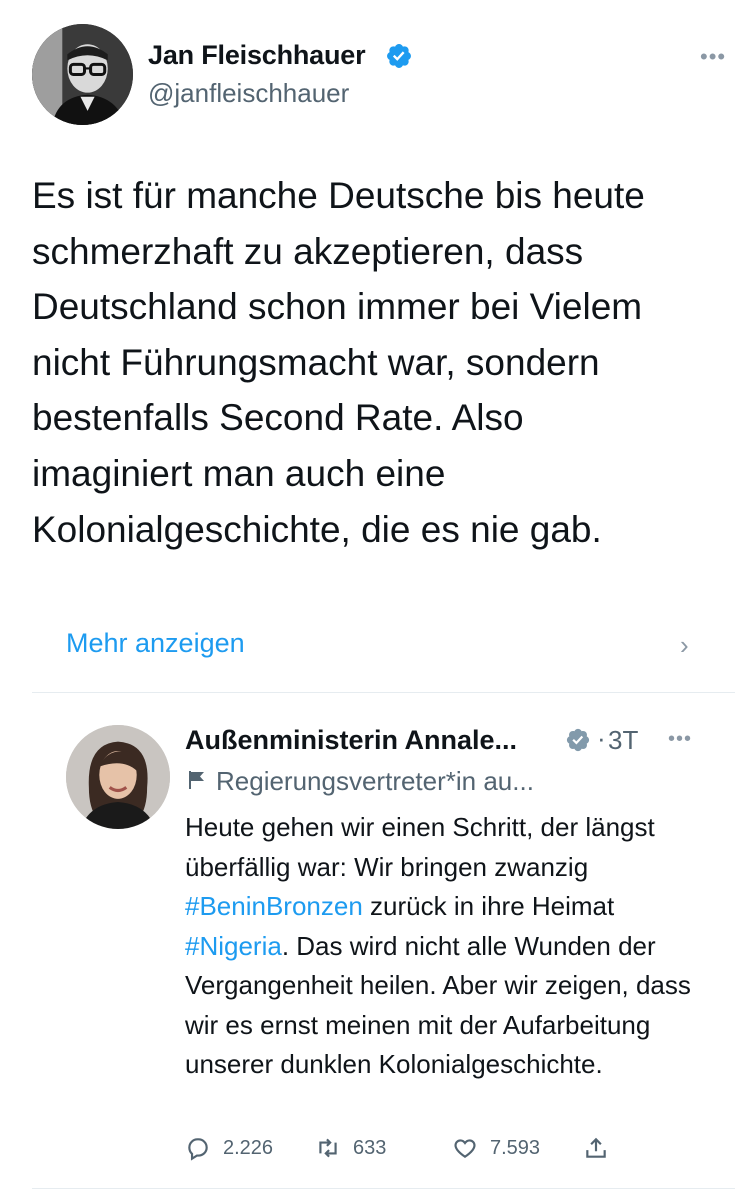  Describe the element at coordinates (248, 93) in the screenshot. I see `author-handle: @janfleischhauer` at that location.